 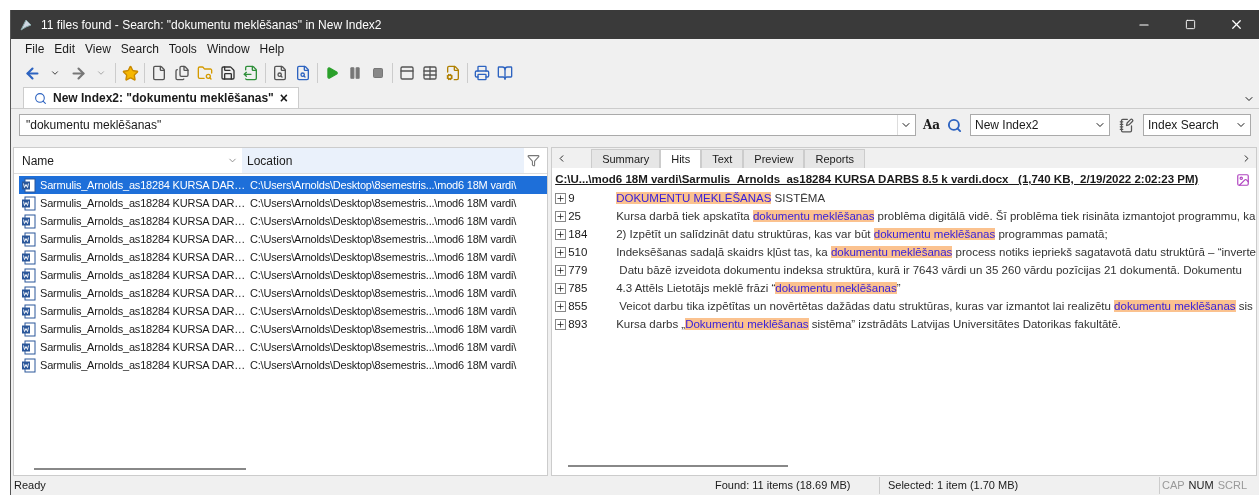 I want to click on key-indicator: SCRL, so click(x=1232, y=486).